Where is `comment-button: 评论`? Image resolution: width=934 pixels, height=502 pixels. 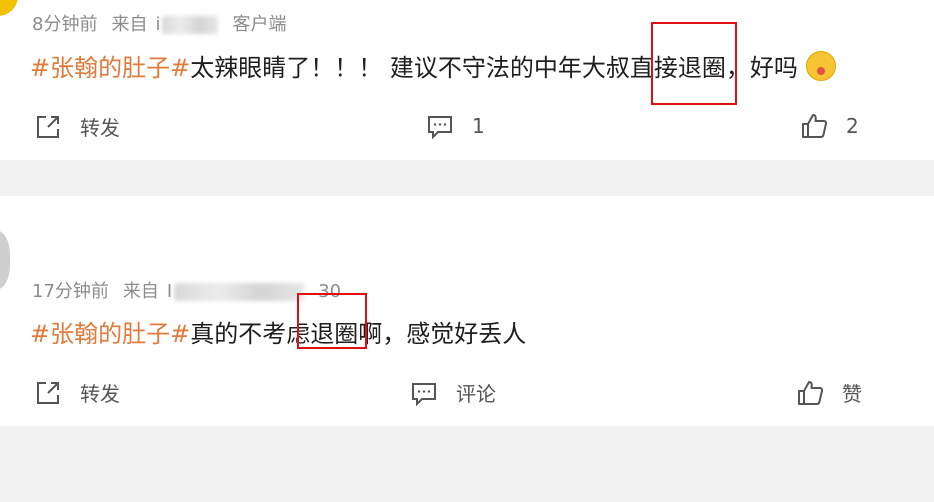 comment-button: 评论 is located at coordinates (453, 392).